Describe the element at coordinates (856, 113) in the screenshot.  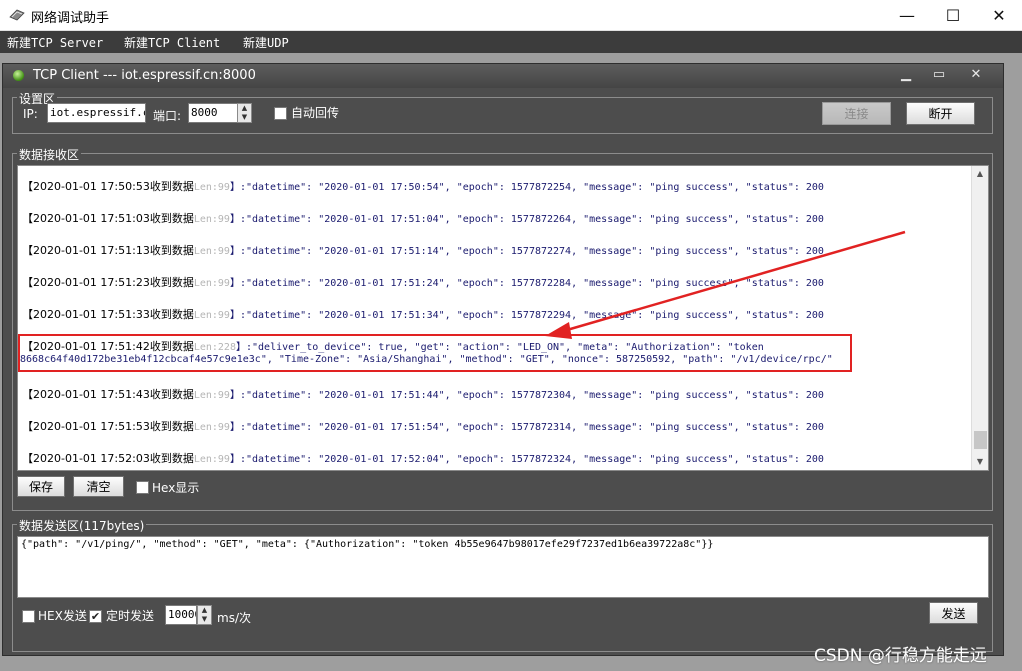
I see `connect-button: 连接` at that location.